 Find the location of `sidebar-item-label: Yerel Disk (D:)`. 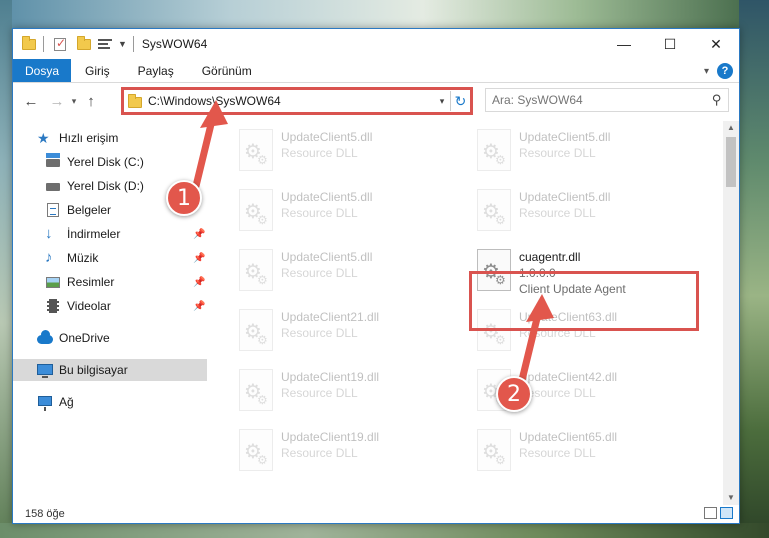

sidebar-item-label: Yerel Disk (D:) is located at coordinates (105, 186).